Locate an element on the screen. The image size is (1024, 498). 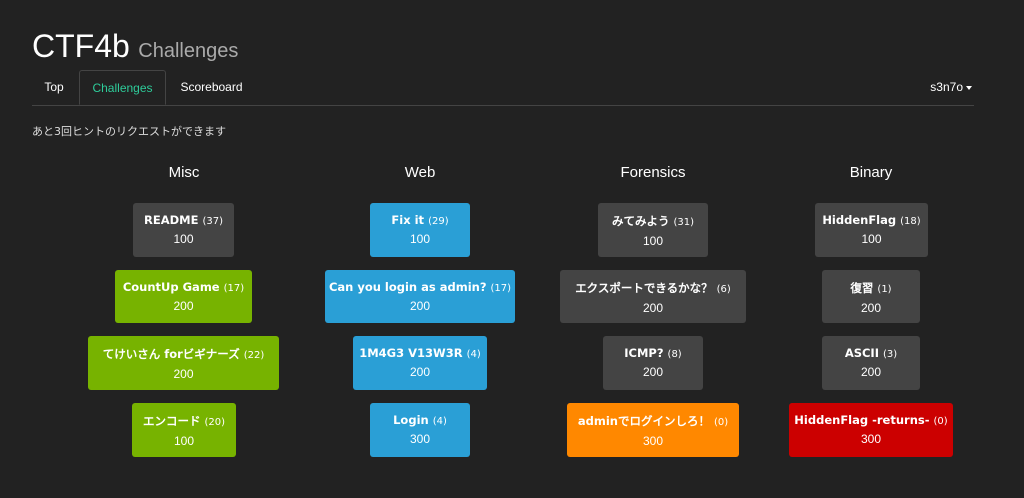
page-subtitle: Challenges is located at coordinates (188, 51).